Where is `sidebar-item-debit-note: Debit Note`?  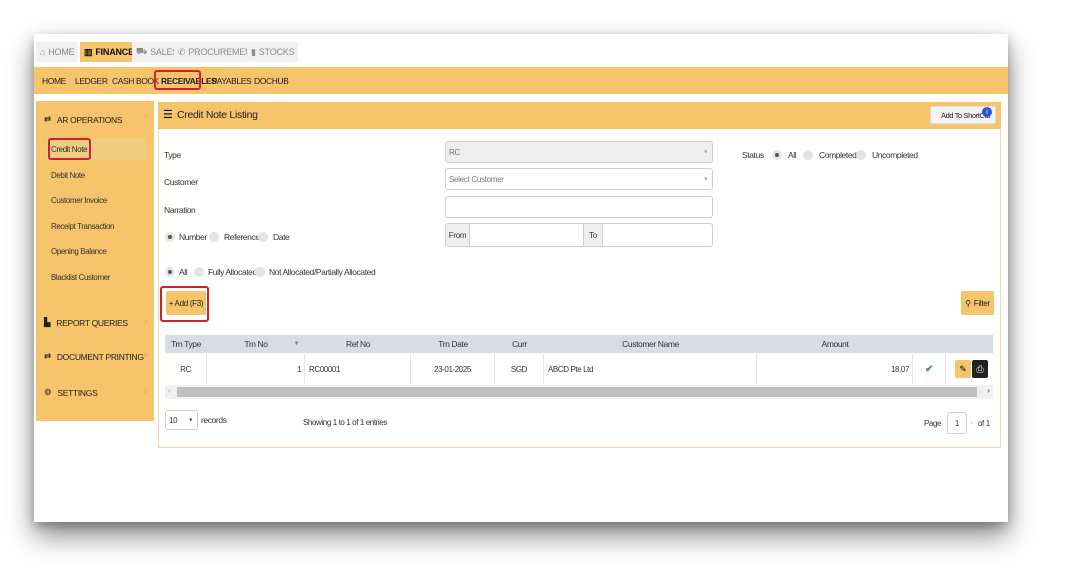
sidebar-item-debit-note: Debit Note is located at coordinates (68, 175).